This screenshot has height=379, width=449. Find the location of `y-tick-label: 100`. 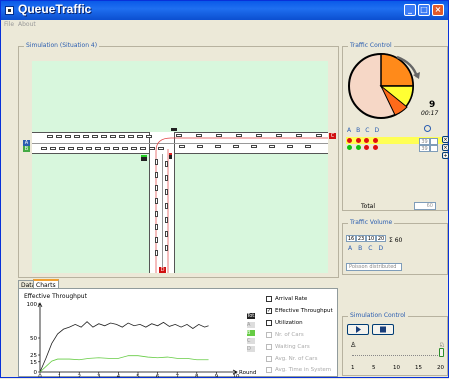

y-tick-label: 100 is located at coordinates (32, 305).